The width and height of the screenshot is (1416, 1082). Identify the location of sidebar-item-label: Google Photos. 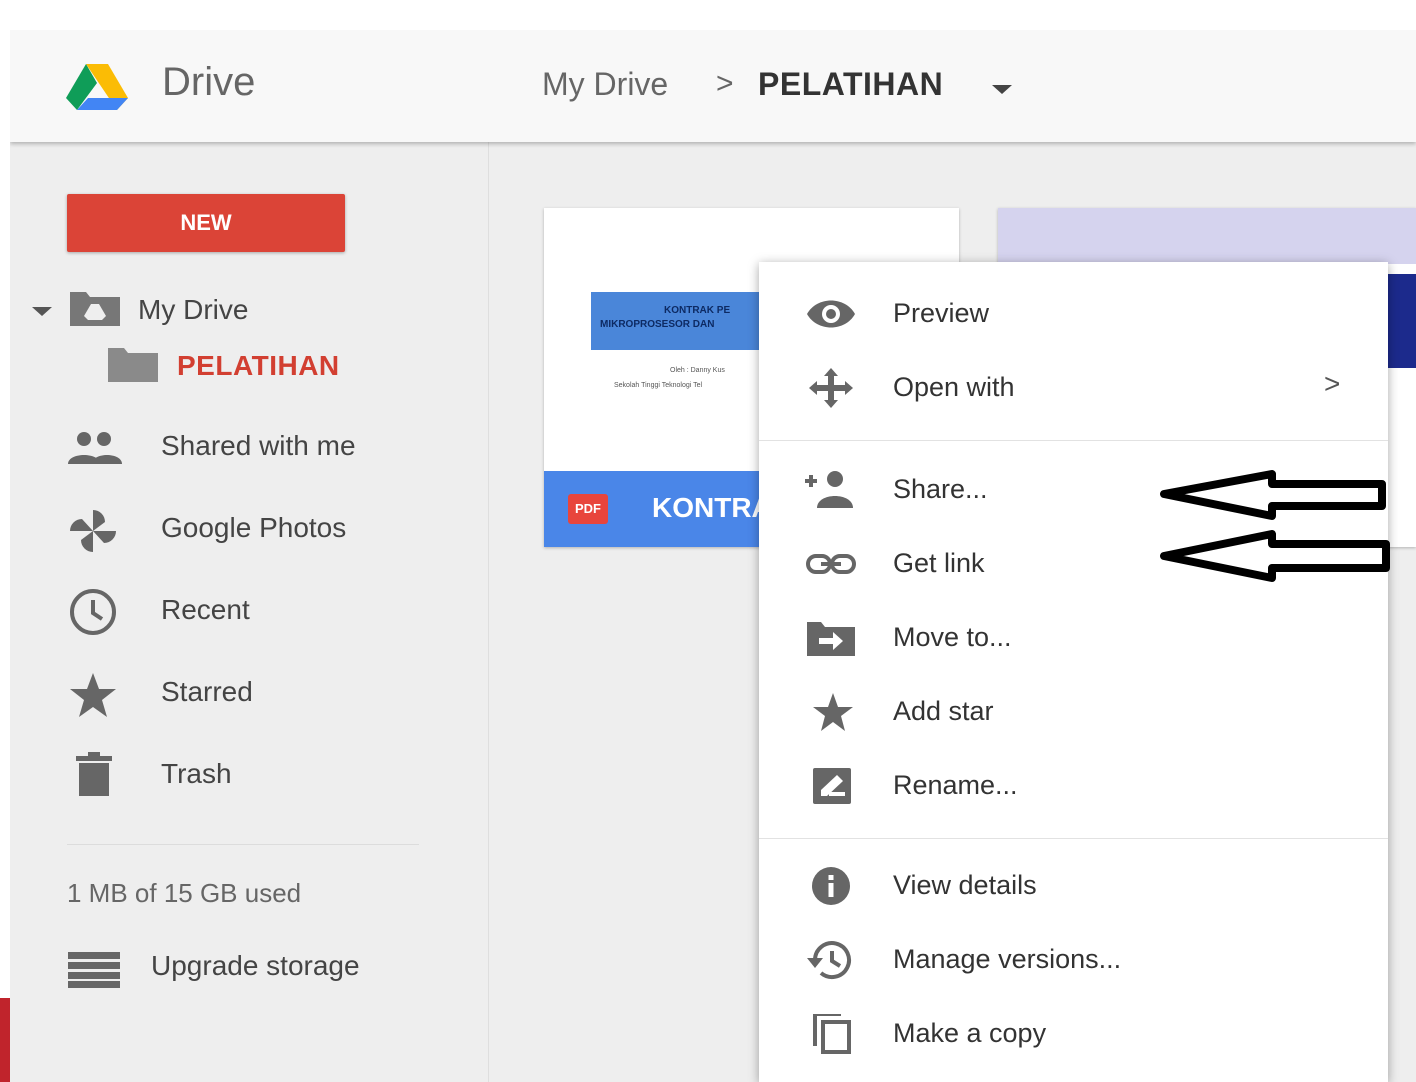
(254, 527).